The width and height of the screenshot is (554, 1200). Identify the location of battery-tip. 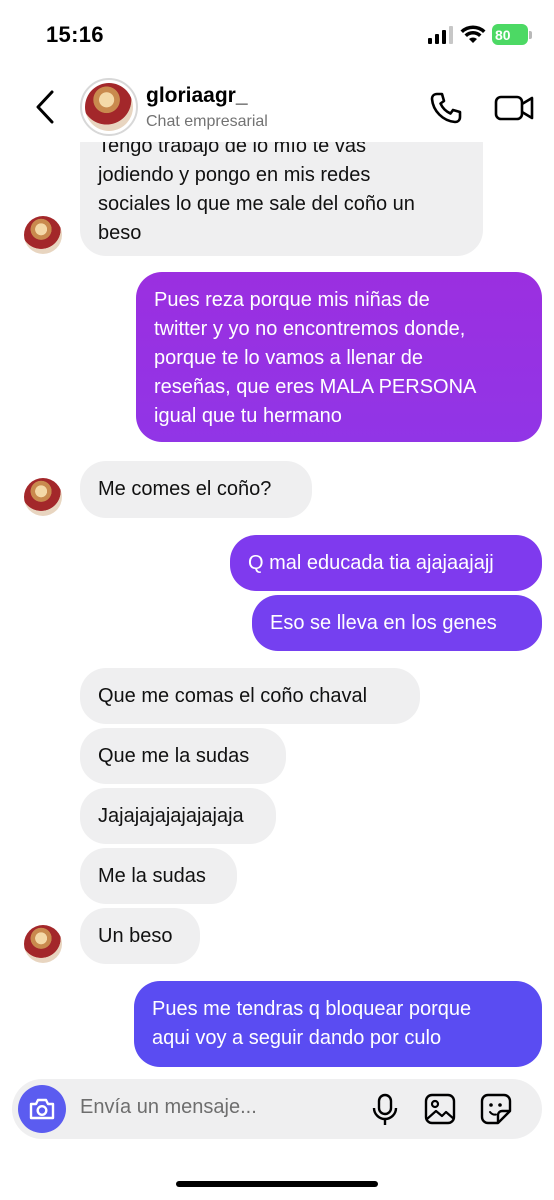
(530, 35).